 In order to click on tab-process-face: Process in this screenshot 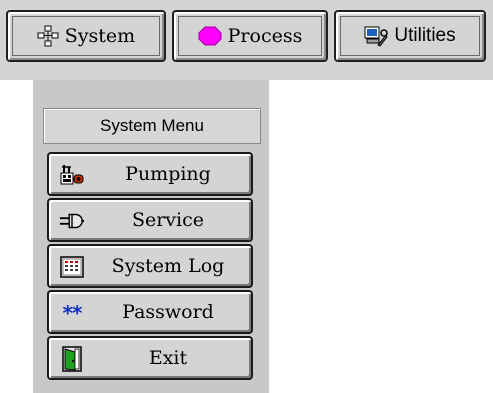, I will do `click(250, 36)`.